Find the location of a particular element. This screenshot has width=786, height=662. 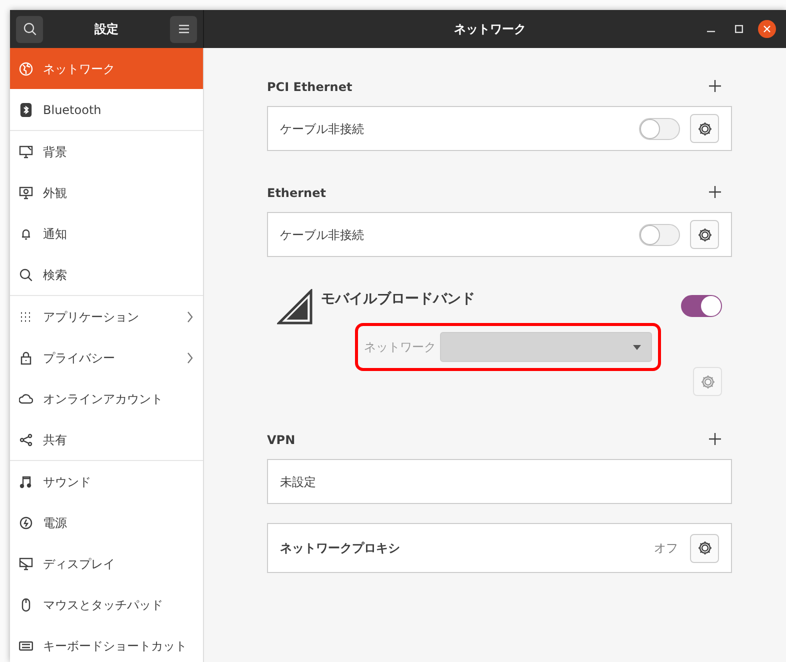

section-title: VPN is located at coordinates (281, 440).